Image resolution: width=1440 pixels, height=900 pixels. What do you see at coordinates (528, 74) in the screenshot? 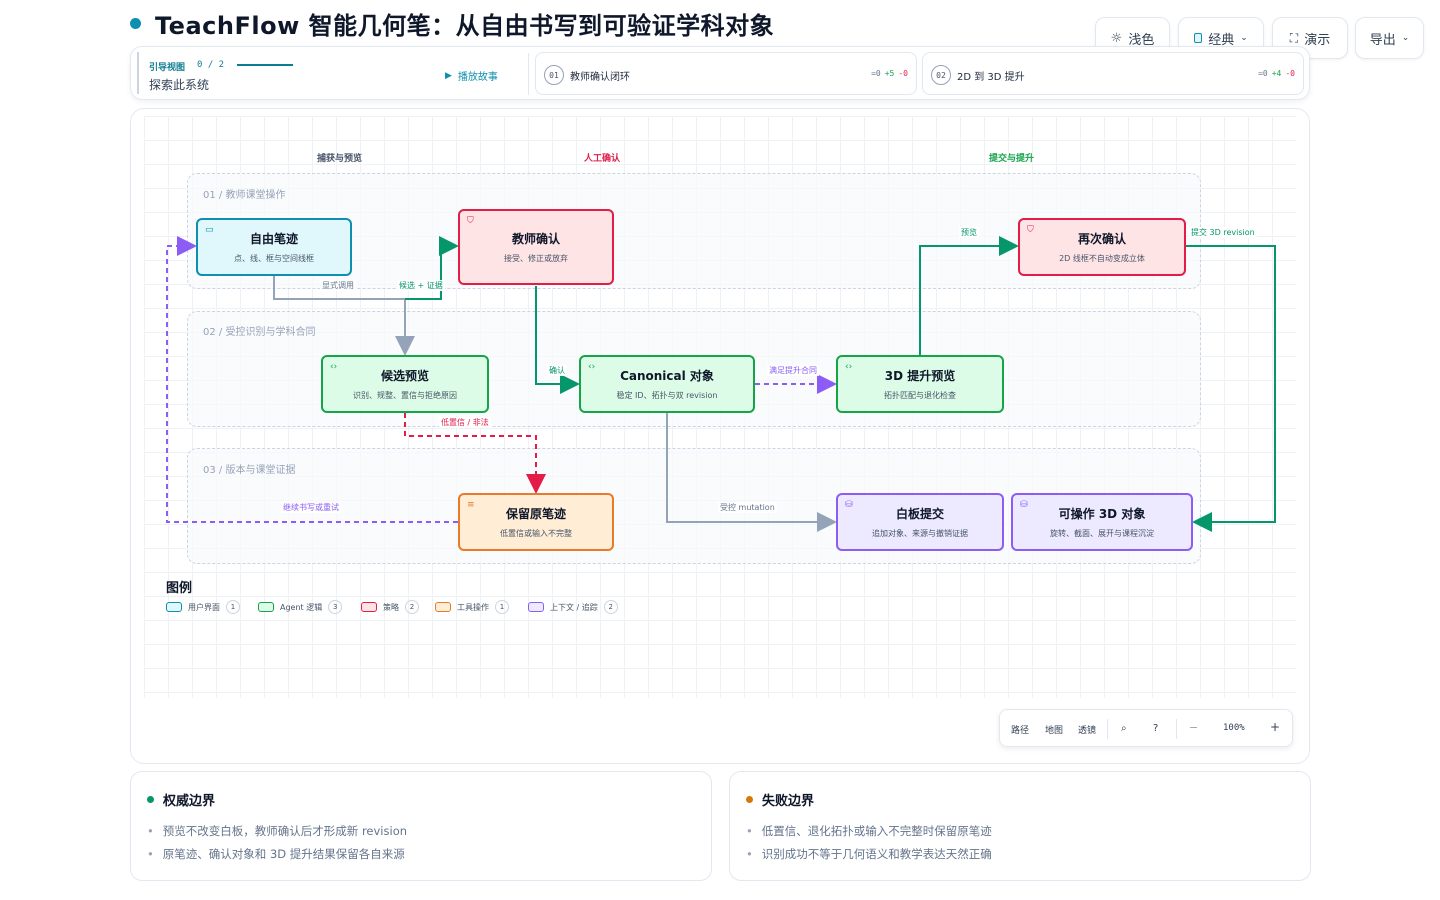
I see `guide-divider` at bounding box center [528, 74].